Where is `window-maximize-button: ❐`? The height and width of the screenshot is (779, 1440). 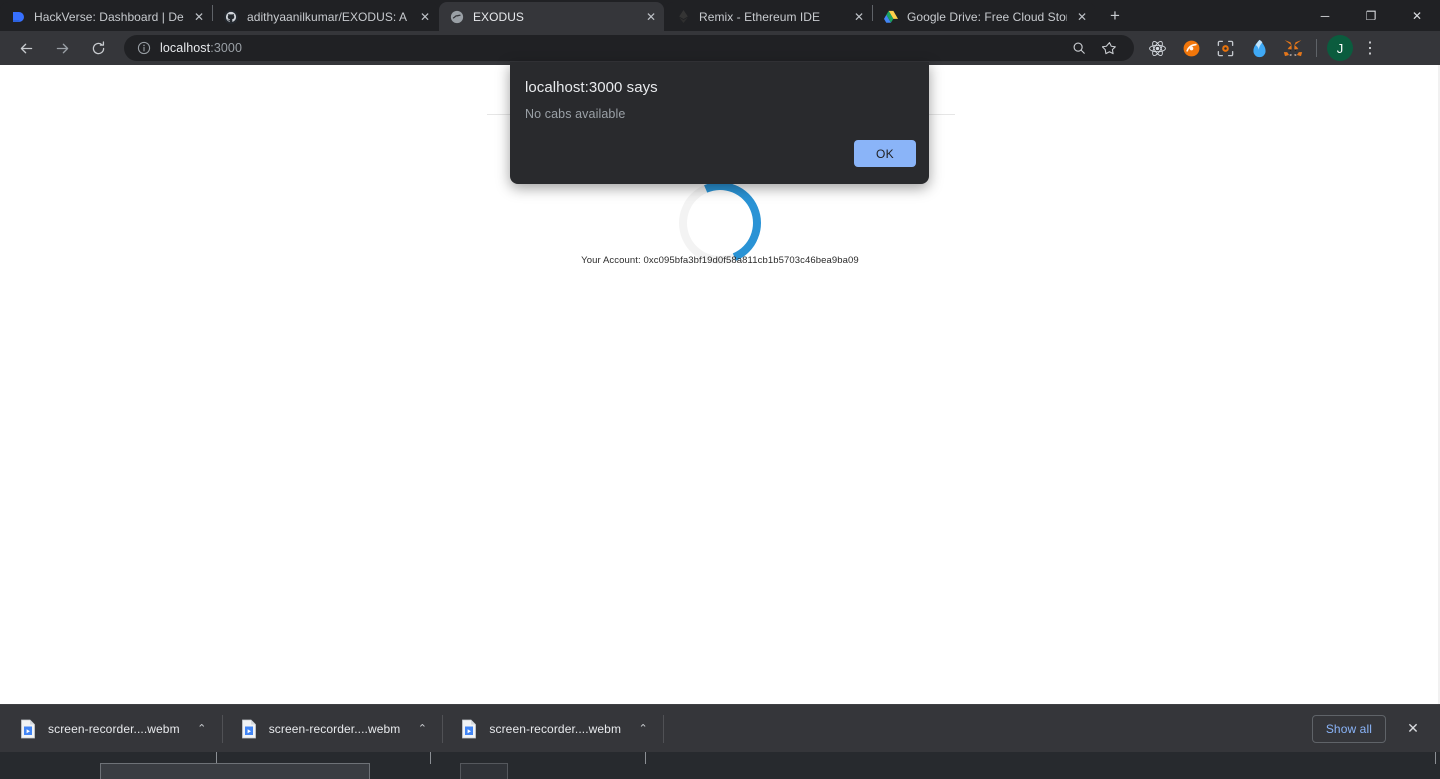
window-maximize-button: ❐ is located at coordinates (1371, 15).